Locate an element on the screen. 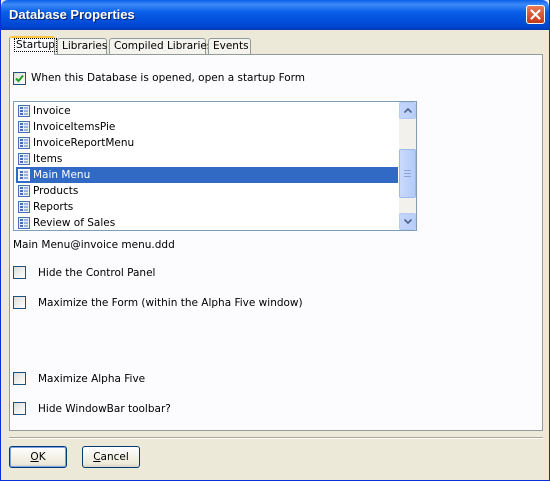 This screenshot has width=550, height=481. list-item-label: Products is located at coordinates (56, 191).